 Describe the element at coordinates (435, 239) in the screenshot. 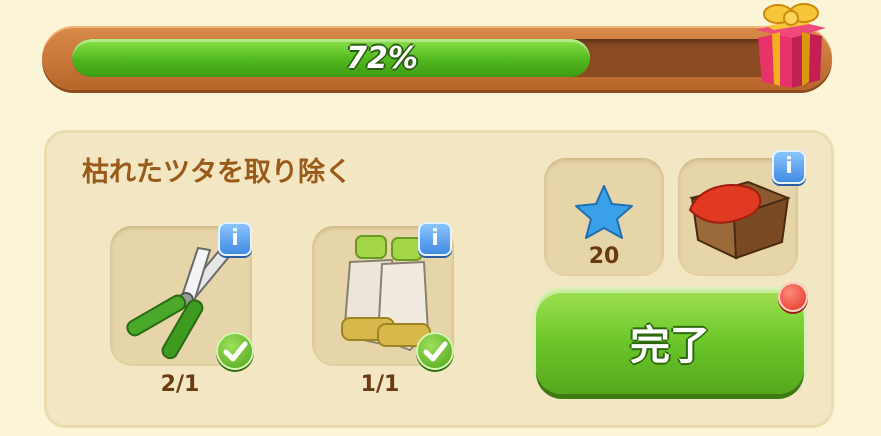

I see `item-info-button-gloves: i` at that location.